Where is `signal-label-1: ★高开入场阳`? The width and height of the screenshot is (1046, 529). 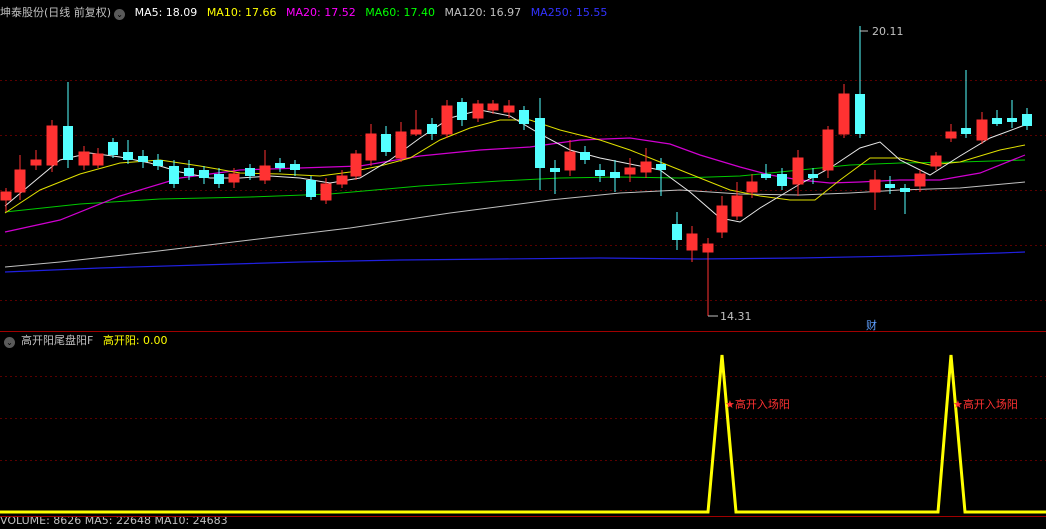
signal-label-1: ★高开入场阳 is located at coordinates (757, 404).